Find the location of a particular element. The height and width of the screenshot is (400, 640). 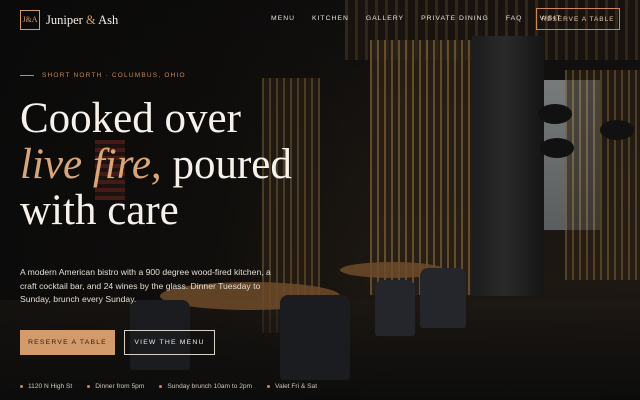

headline-emphasis: live fire, is located at coordinates (91, 164).